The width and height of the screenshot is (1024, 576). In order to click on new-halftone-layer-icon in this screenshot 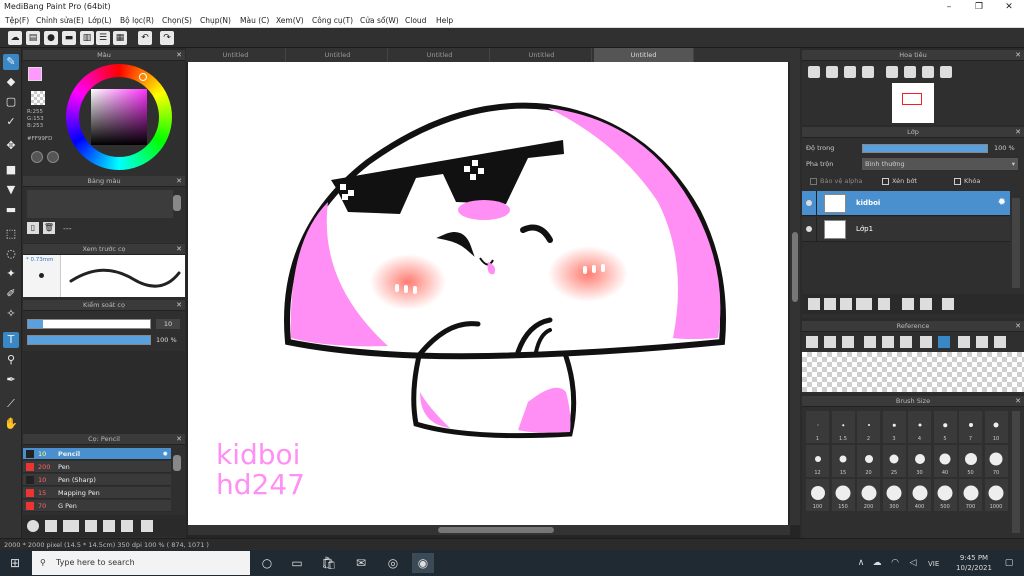, I will do `click(830, 304)`.